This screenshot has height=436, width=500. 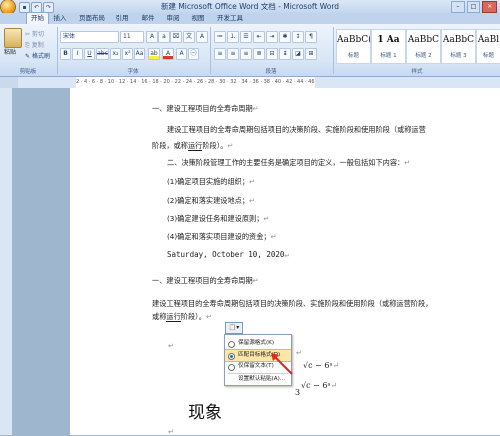 What do you see at coordinates (233, 37) in the screenshot?
I see `numbering-icon: ⒈` at bounding box center [233, 37].